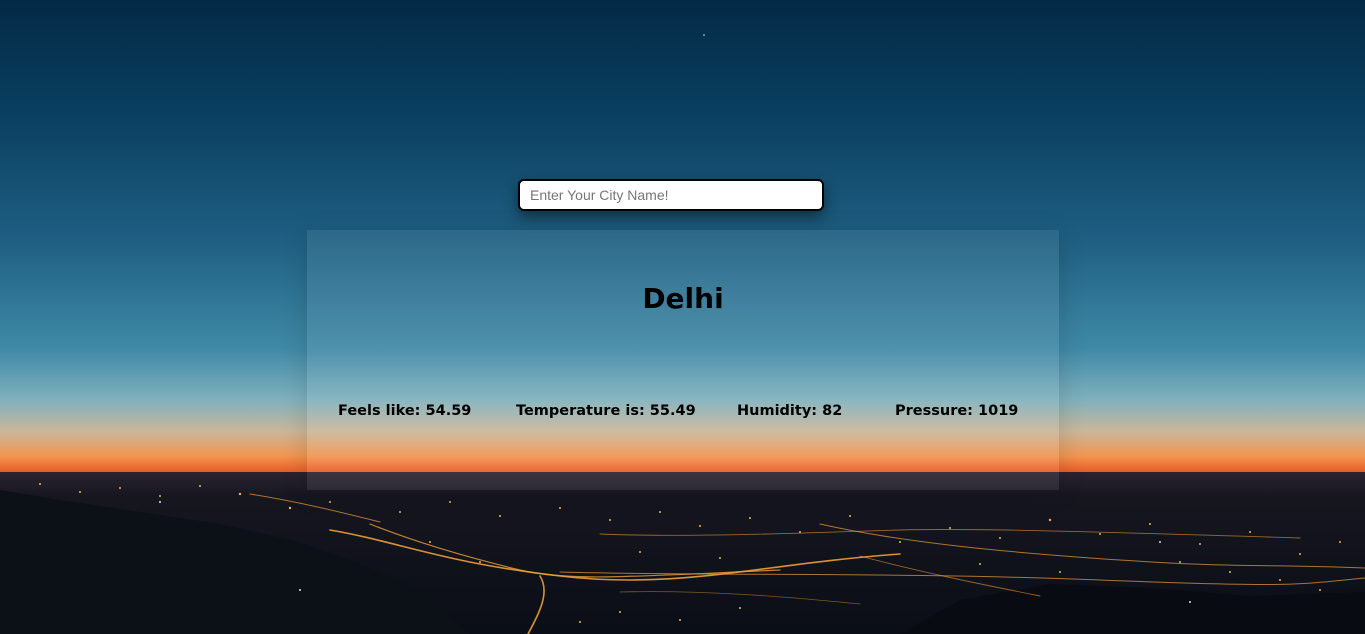 The width and height of the screenshot is (1365, 634). I want to click on feels-like-stat: Feels like: 54.59, so click(405, 411).